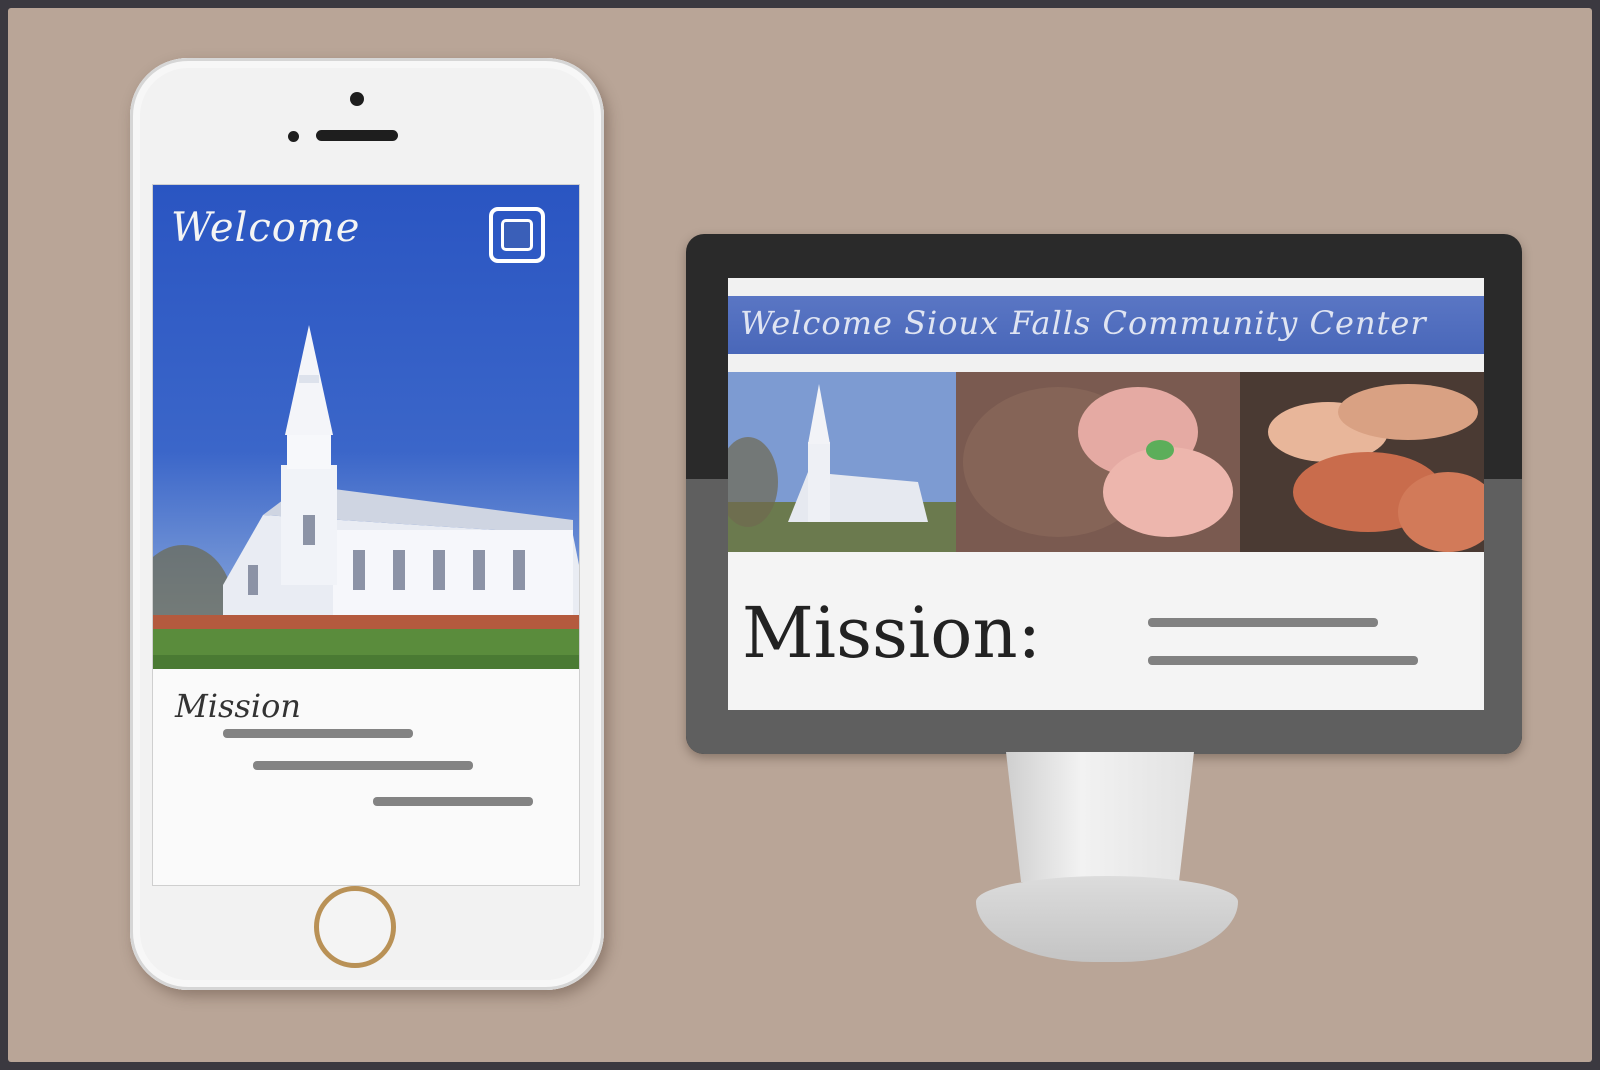 The height and width of the screenshot is (1070, 1600). I want to click on sensor-dot, so click(293, 136).